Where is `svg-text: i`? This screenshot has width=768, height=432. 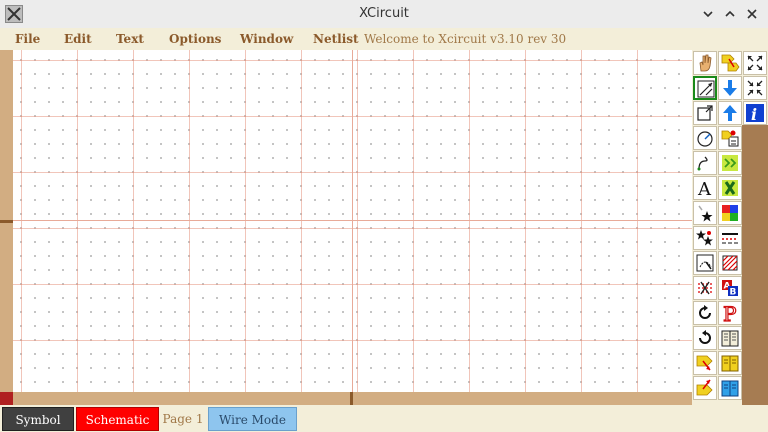
svg-text: i is located at coordinates (754, 114).